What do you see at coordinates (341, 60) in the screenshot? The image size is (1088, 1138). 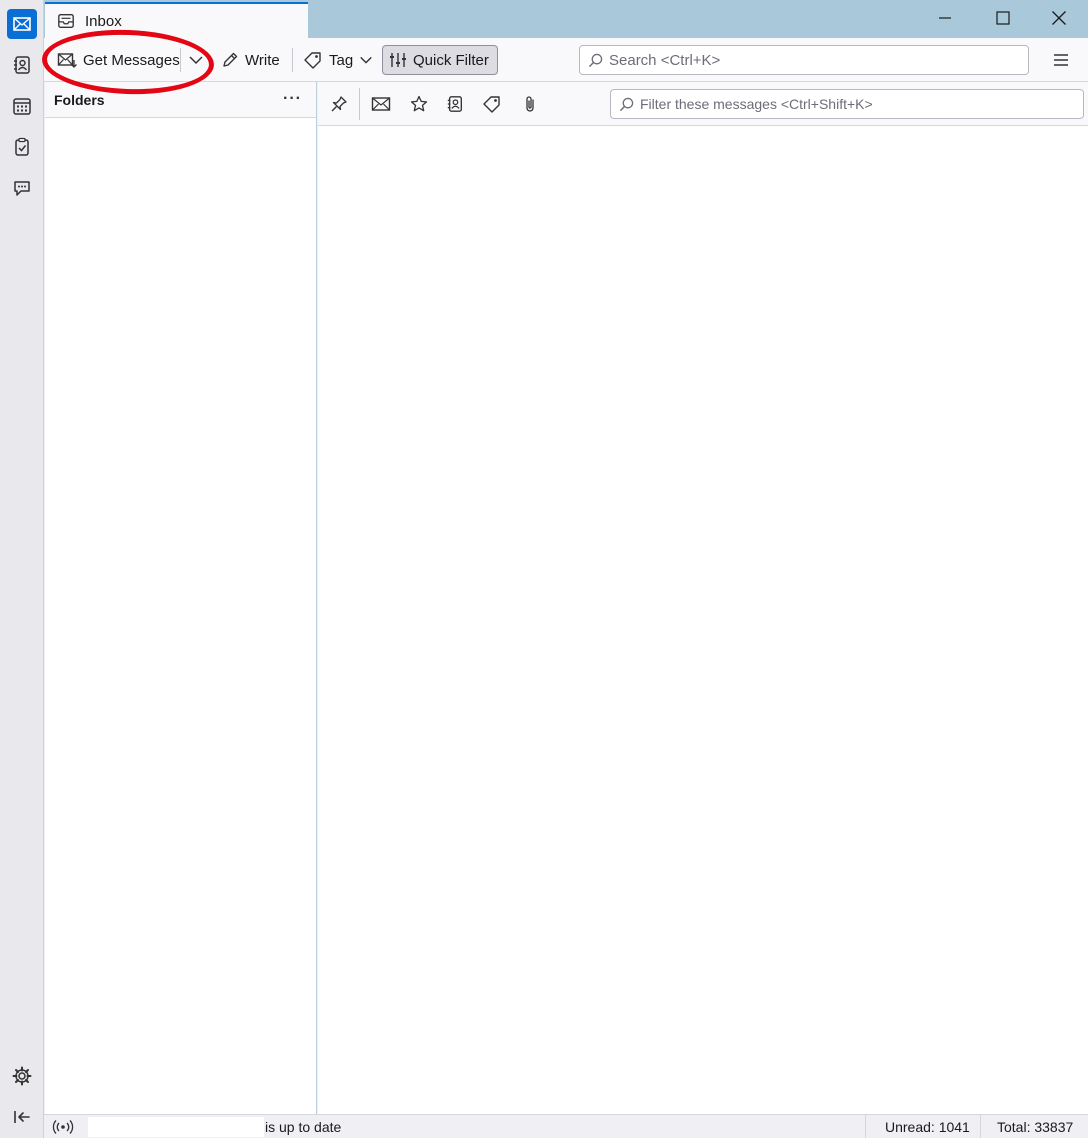 I see `tag-label: Tag` at bounding box center [341, 60].